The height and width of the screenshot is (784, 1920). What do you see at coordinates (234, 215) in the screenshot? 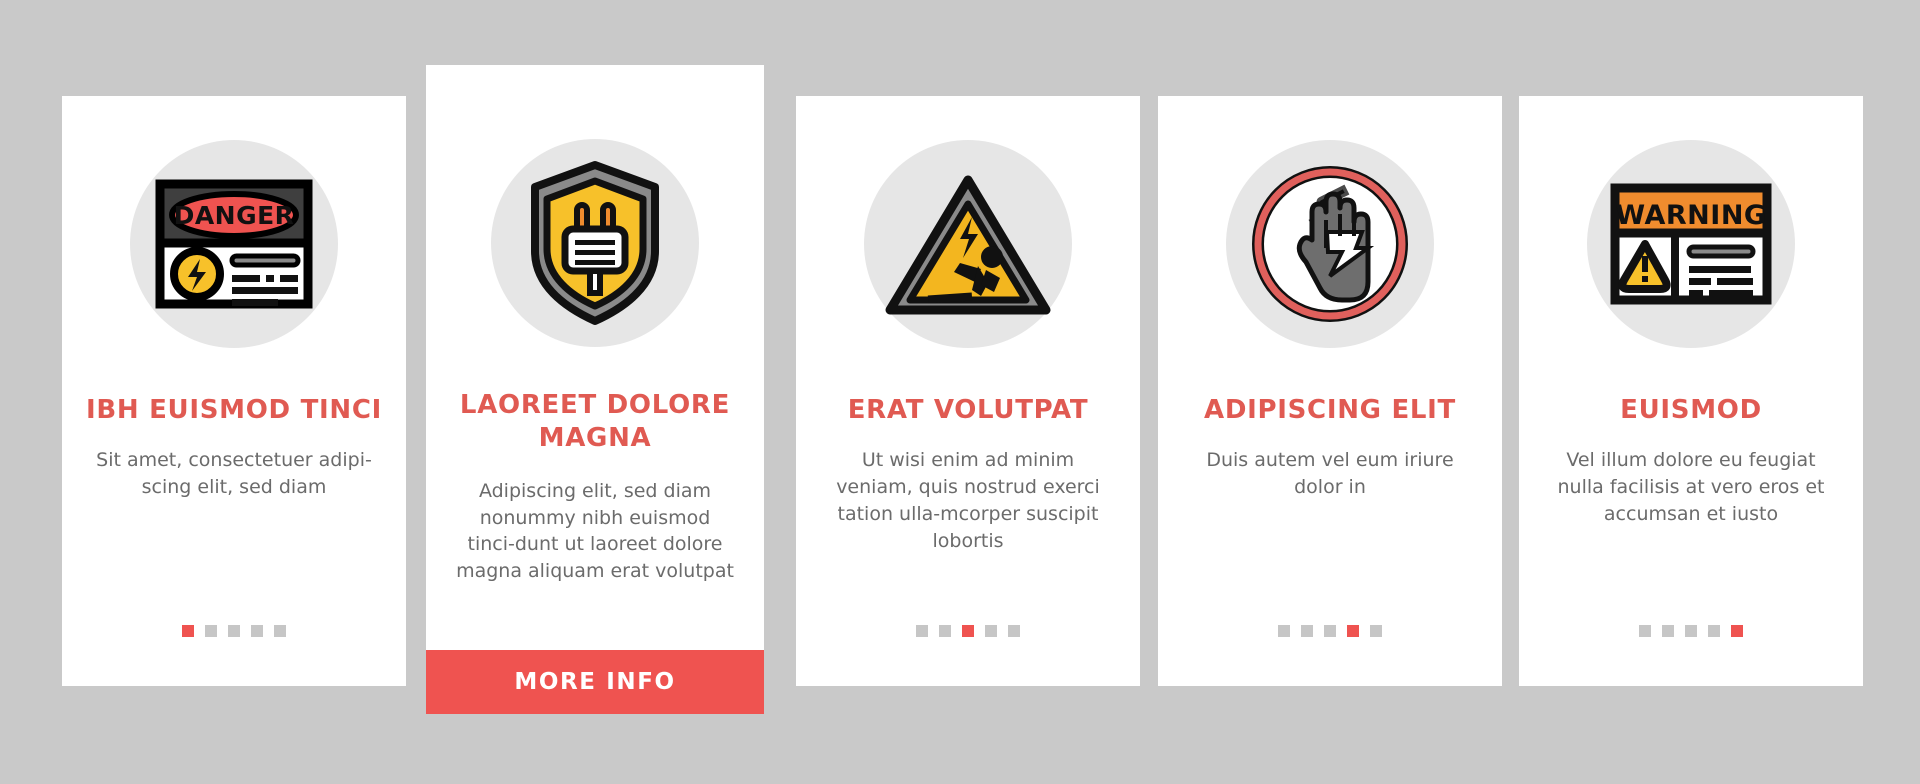
I see `svg-text: DANGER` at bounding box center [234, 215].